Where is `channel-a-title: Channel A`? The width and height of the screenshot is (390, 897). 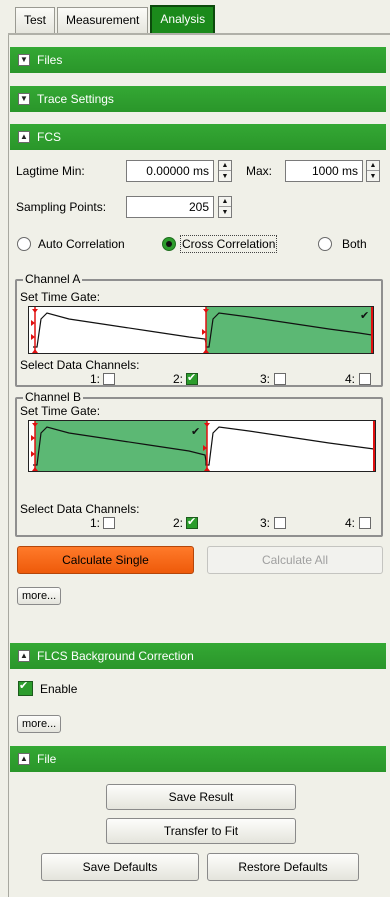 channel-a-title: Channel A is located at coordinates (53, 279).